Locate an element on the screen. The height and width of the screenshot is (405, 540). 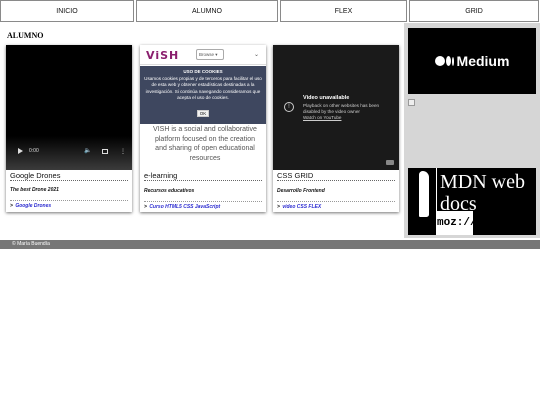
card-link: > Curso HTML5 CSS JavaScript is located at coordinates (203, 205).